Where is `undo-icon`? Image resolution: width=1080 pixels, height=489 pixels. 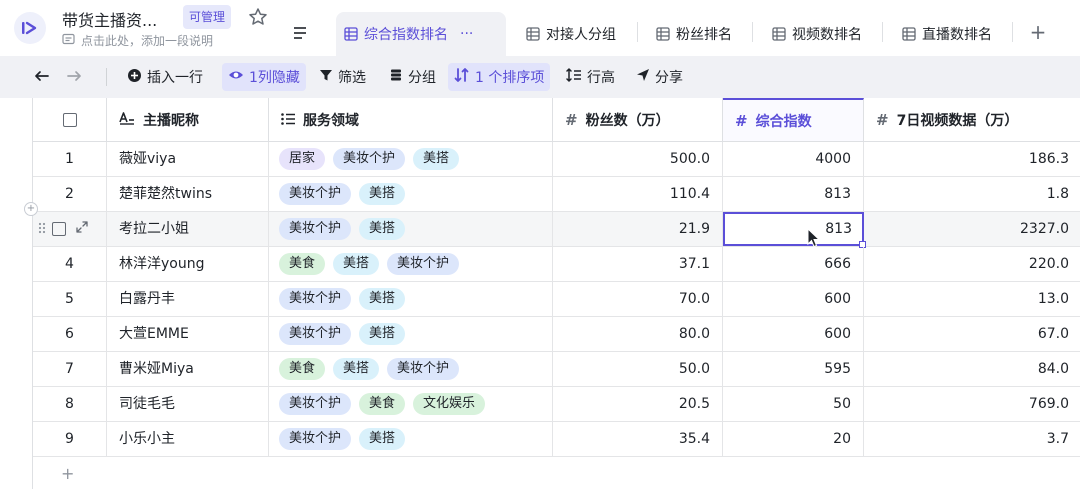
undo-icon is located at coordinates (42, 77).